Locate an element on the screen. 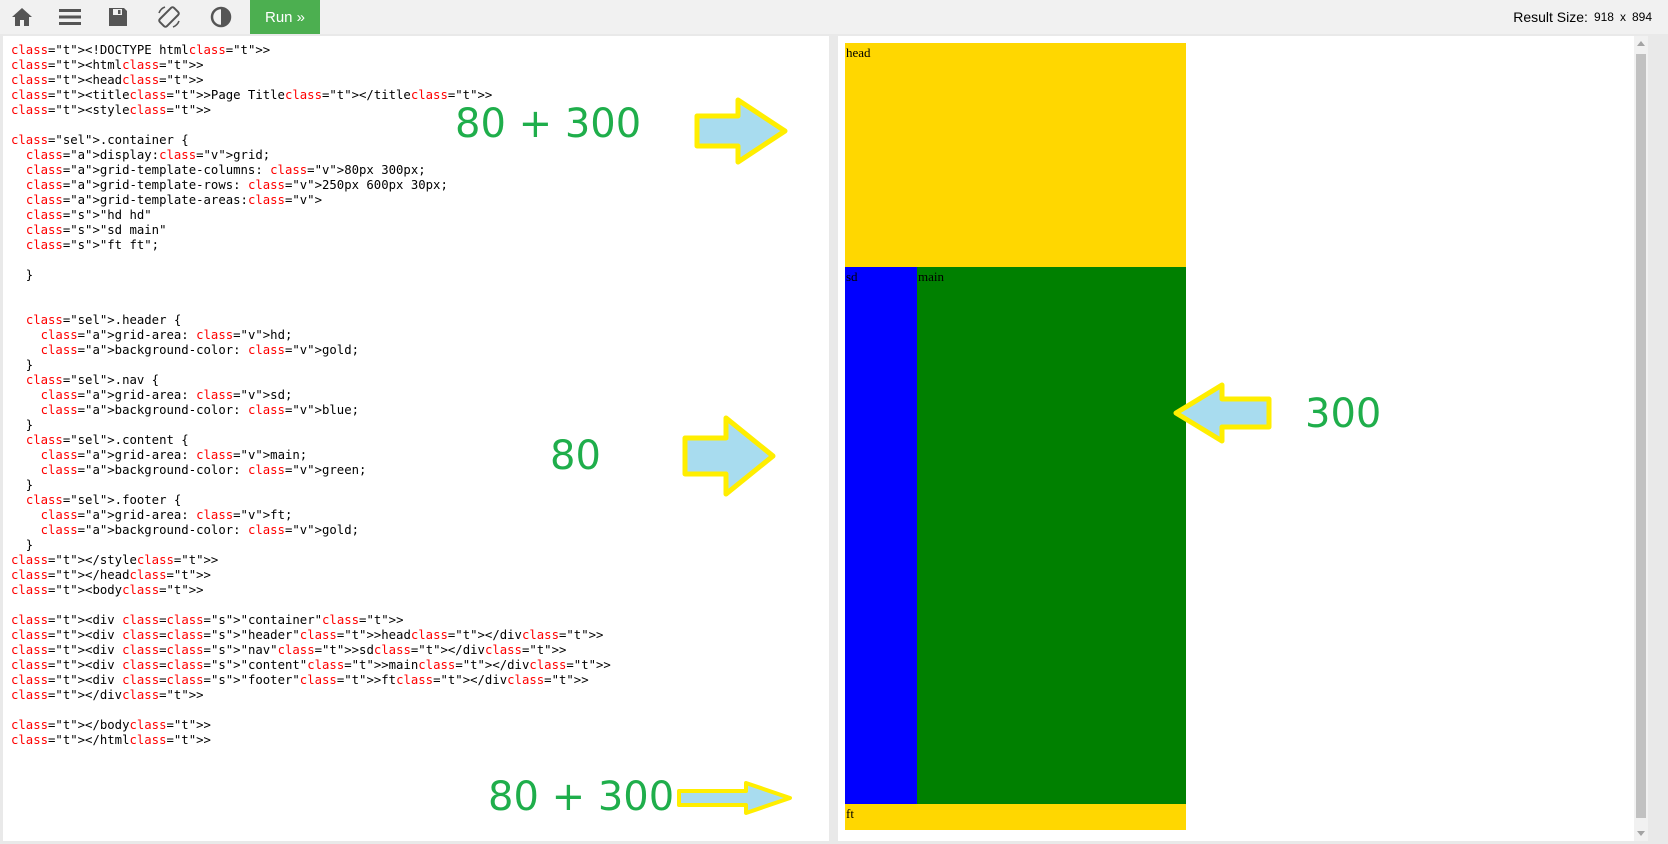 The image size is (1668, 844). grid-nav: sd is located at coordinates (881, 535).